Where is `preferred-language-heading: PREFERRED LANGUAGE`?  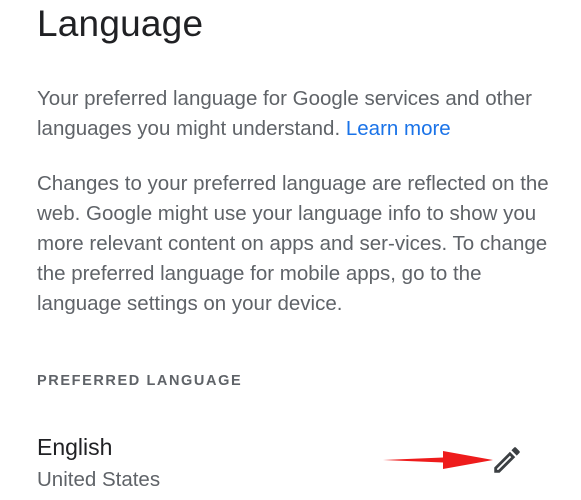 preferred-language-heading: PREFERRED LANGUAGE is located at coordinates (140, 381).